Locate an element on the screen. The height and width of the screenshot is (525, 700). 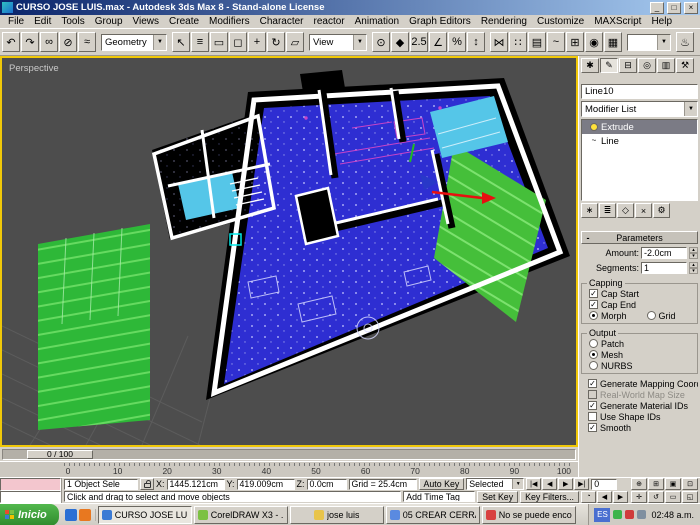
x-coordinate-field: 1445.121cm is located at coordinates (195, 484).